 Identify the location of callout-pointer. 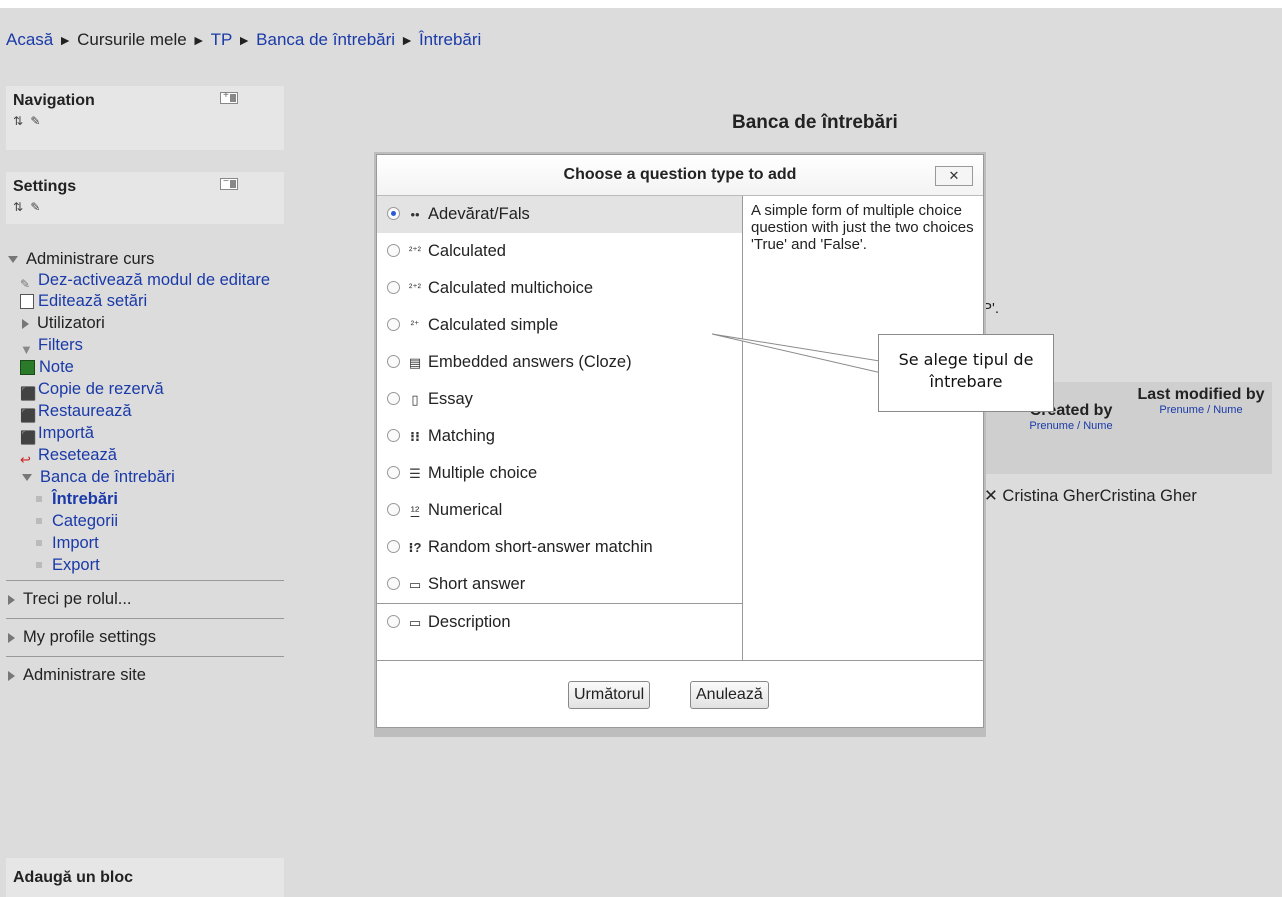
(799, 354).